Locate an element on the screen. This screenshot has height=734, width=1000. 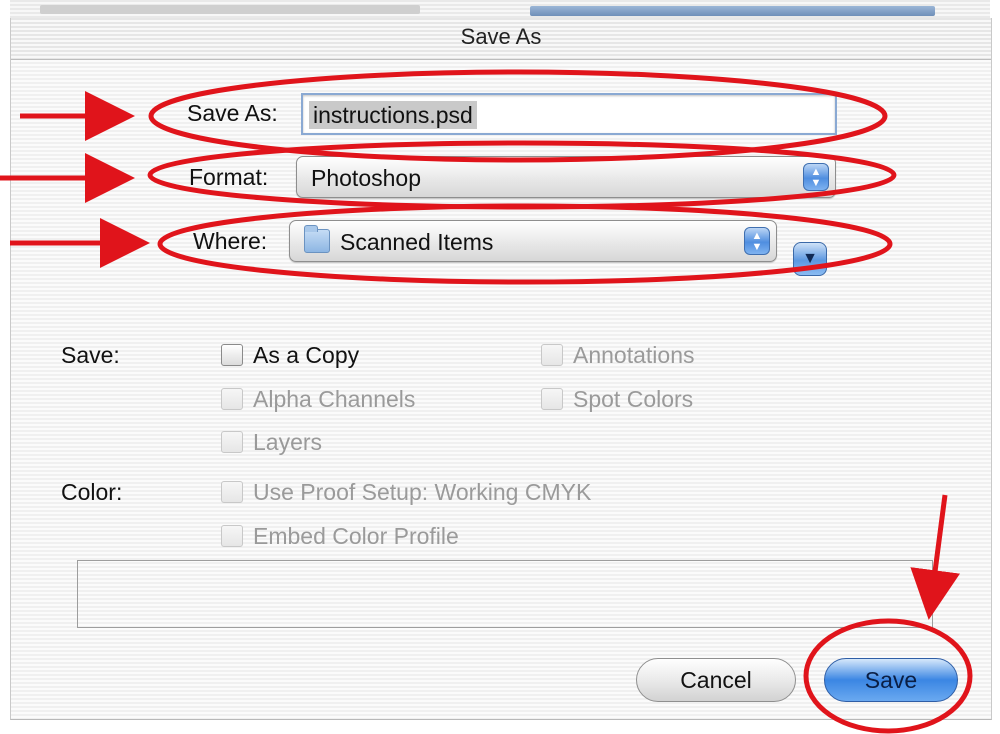
chevron-down-icon: ▼ is located at coordinates (810, 258).